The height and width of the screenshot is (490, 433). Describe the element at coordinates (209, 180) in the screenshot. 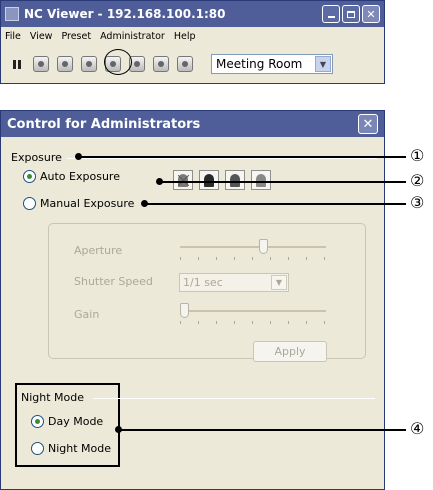

I see `exposure-dark-button` at that location.